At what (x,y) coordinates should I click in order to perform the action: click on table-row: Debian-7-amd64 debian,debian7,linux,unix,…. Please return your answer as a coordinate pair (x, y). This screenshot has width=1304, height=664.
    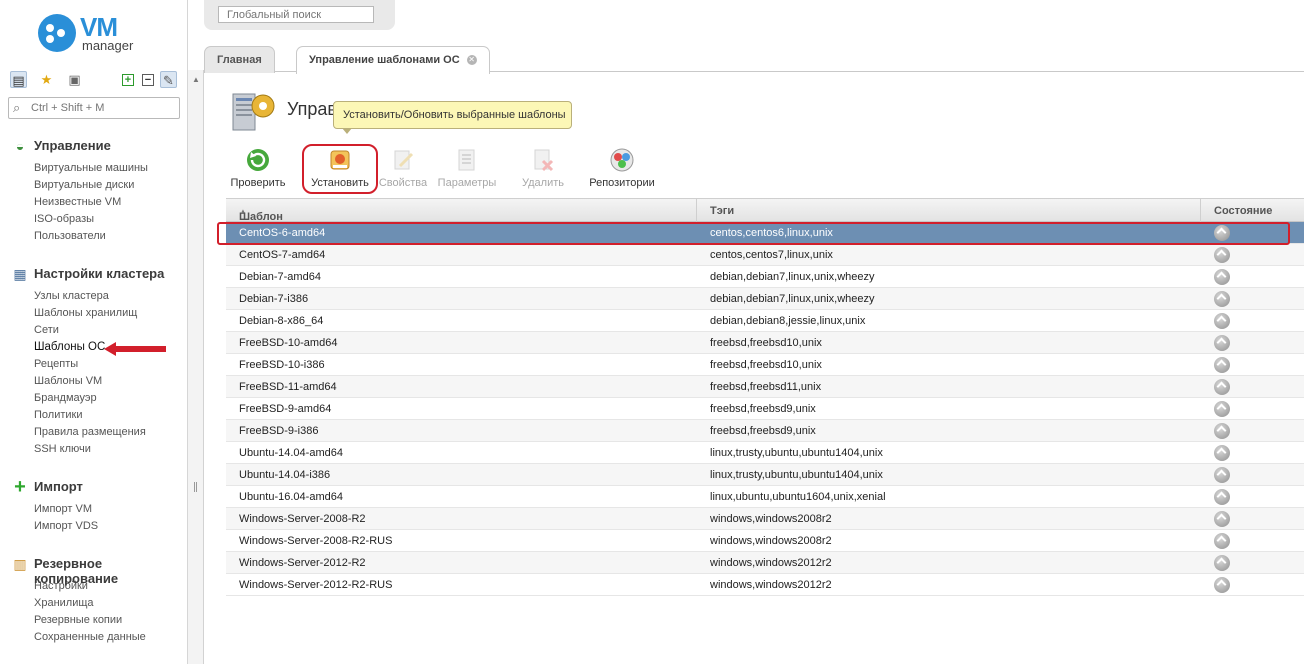
    Looking at the image, I should click on (765, 277).